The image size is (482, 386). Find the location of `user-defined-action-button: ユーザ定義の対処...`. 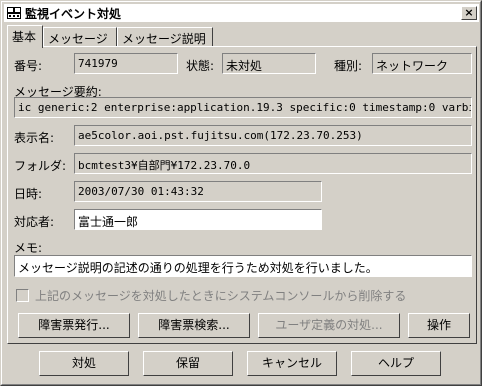

user-defined-action-button: ユーザ定義の対処... is located at coordinates (329, 325).